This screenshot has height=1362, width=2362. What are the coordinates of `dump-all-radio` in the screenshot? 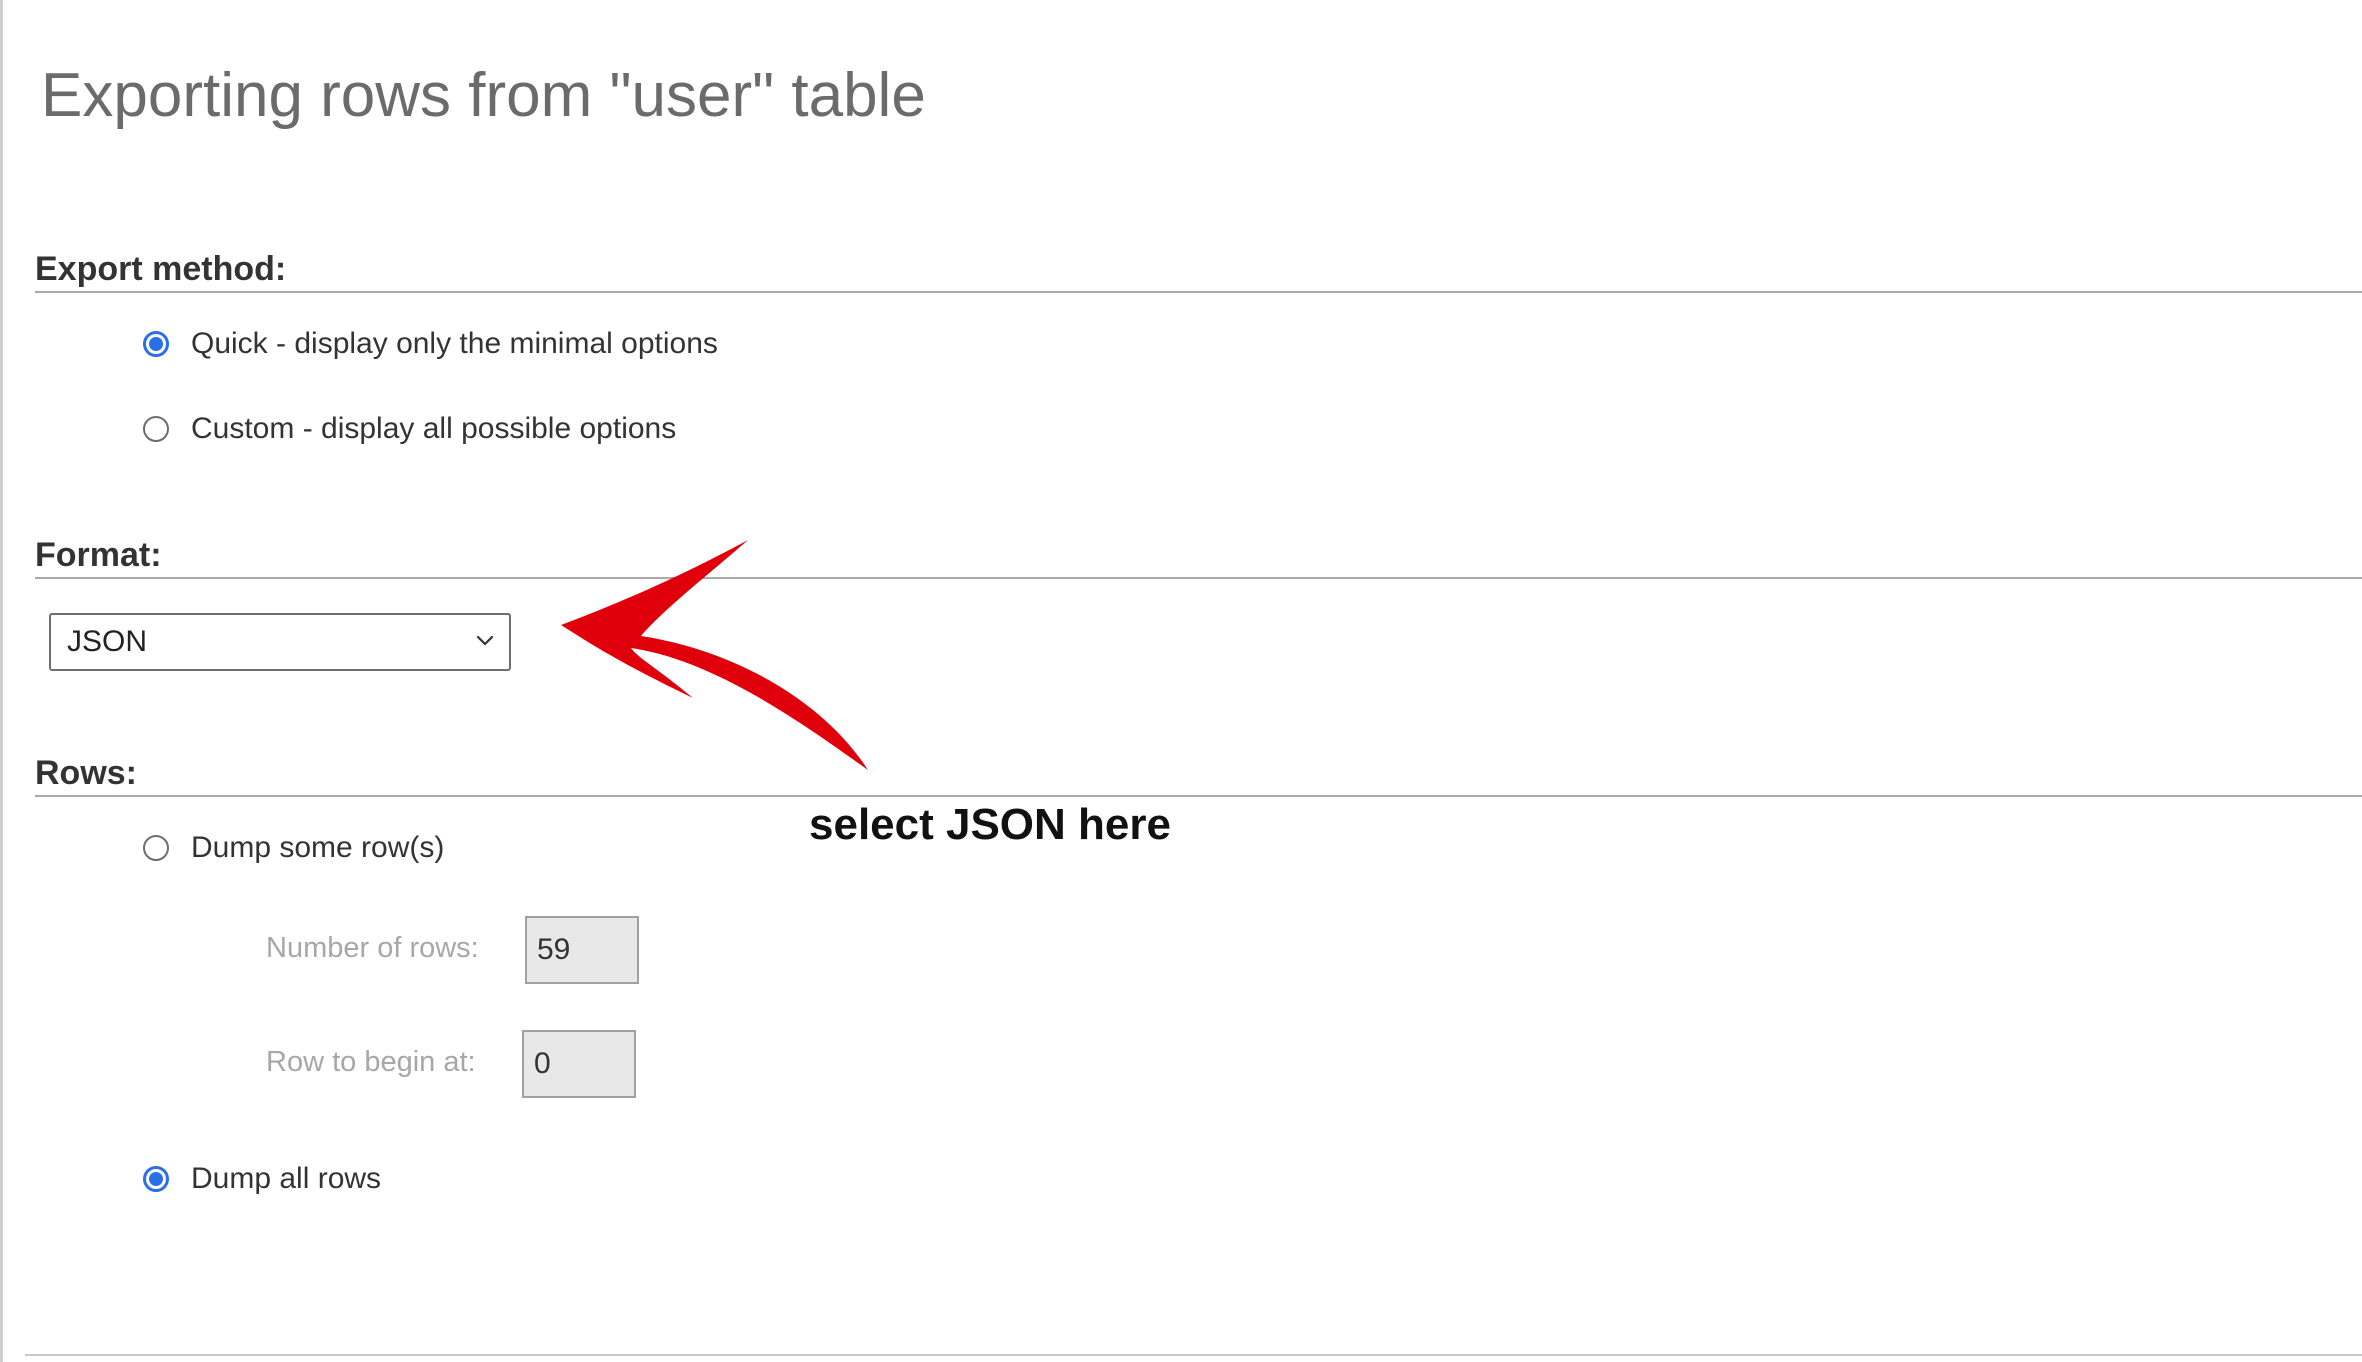 It's located at (156, 1179).